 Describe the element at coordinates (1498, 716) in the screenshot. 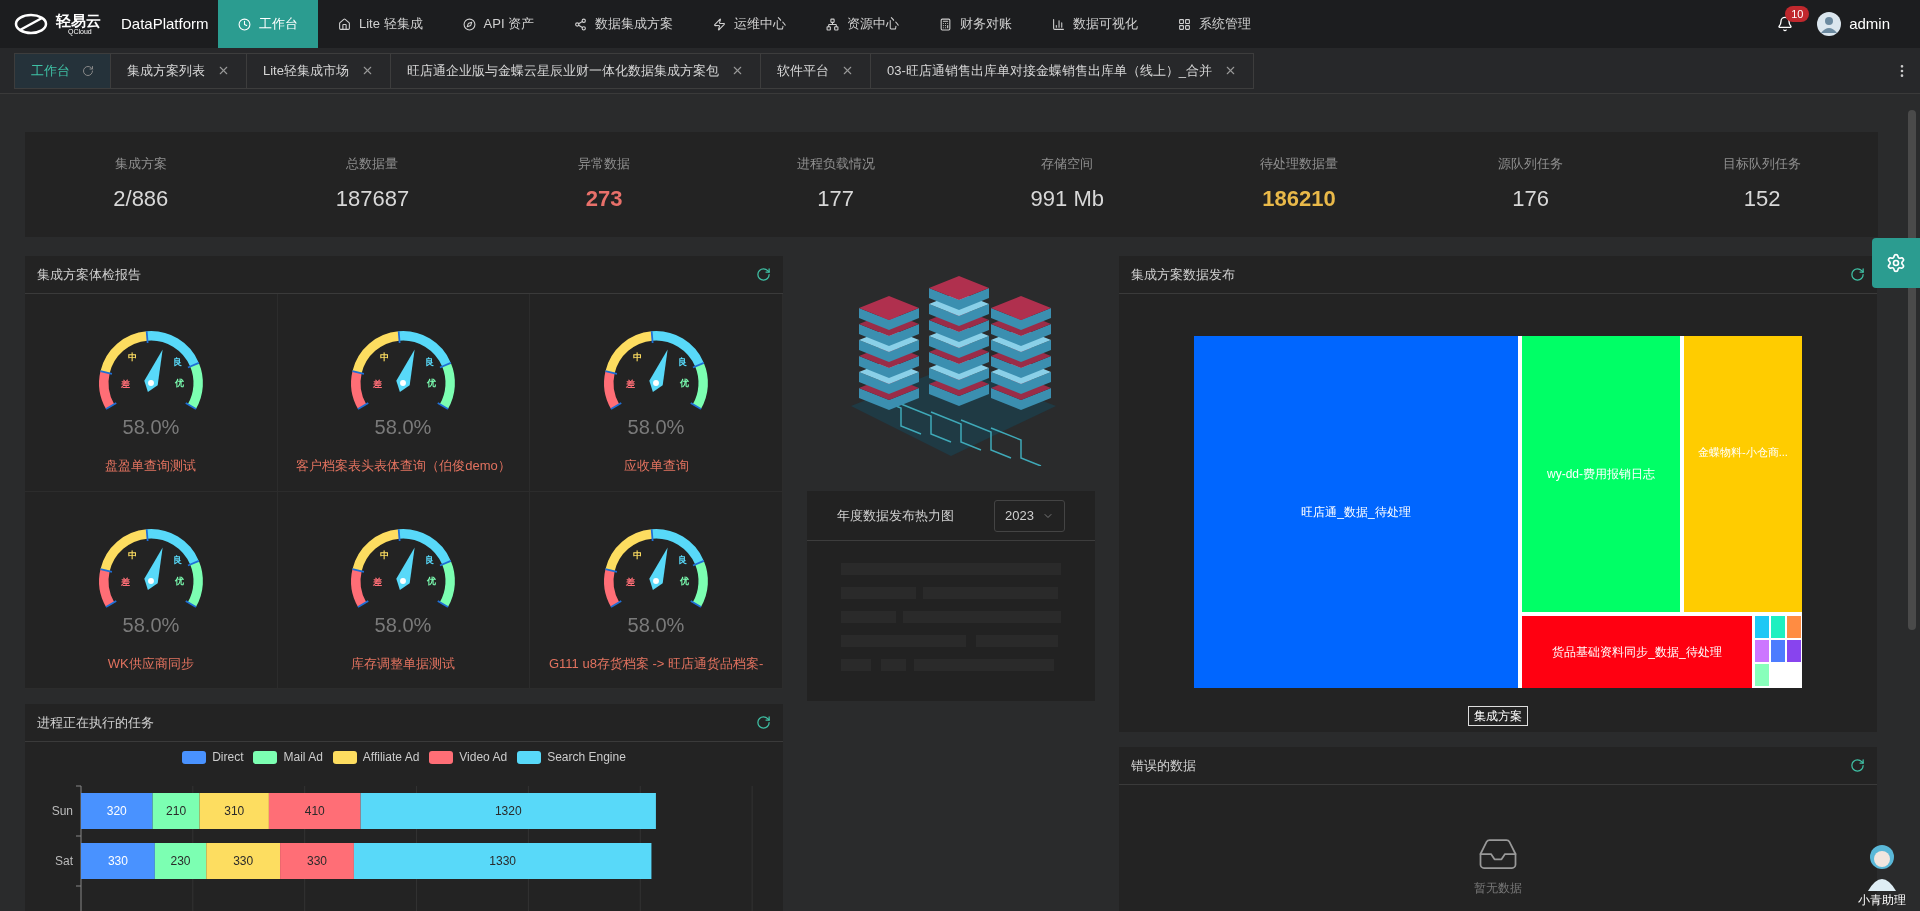

I see `legend-button: 集成方案` at that location.